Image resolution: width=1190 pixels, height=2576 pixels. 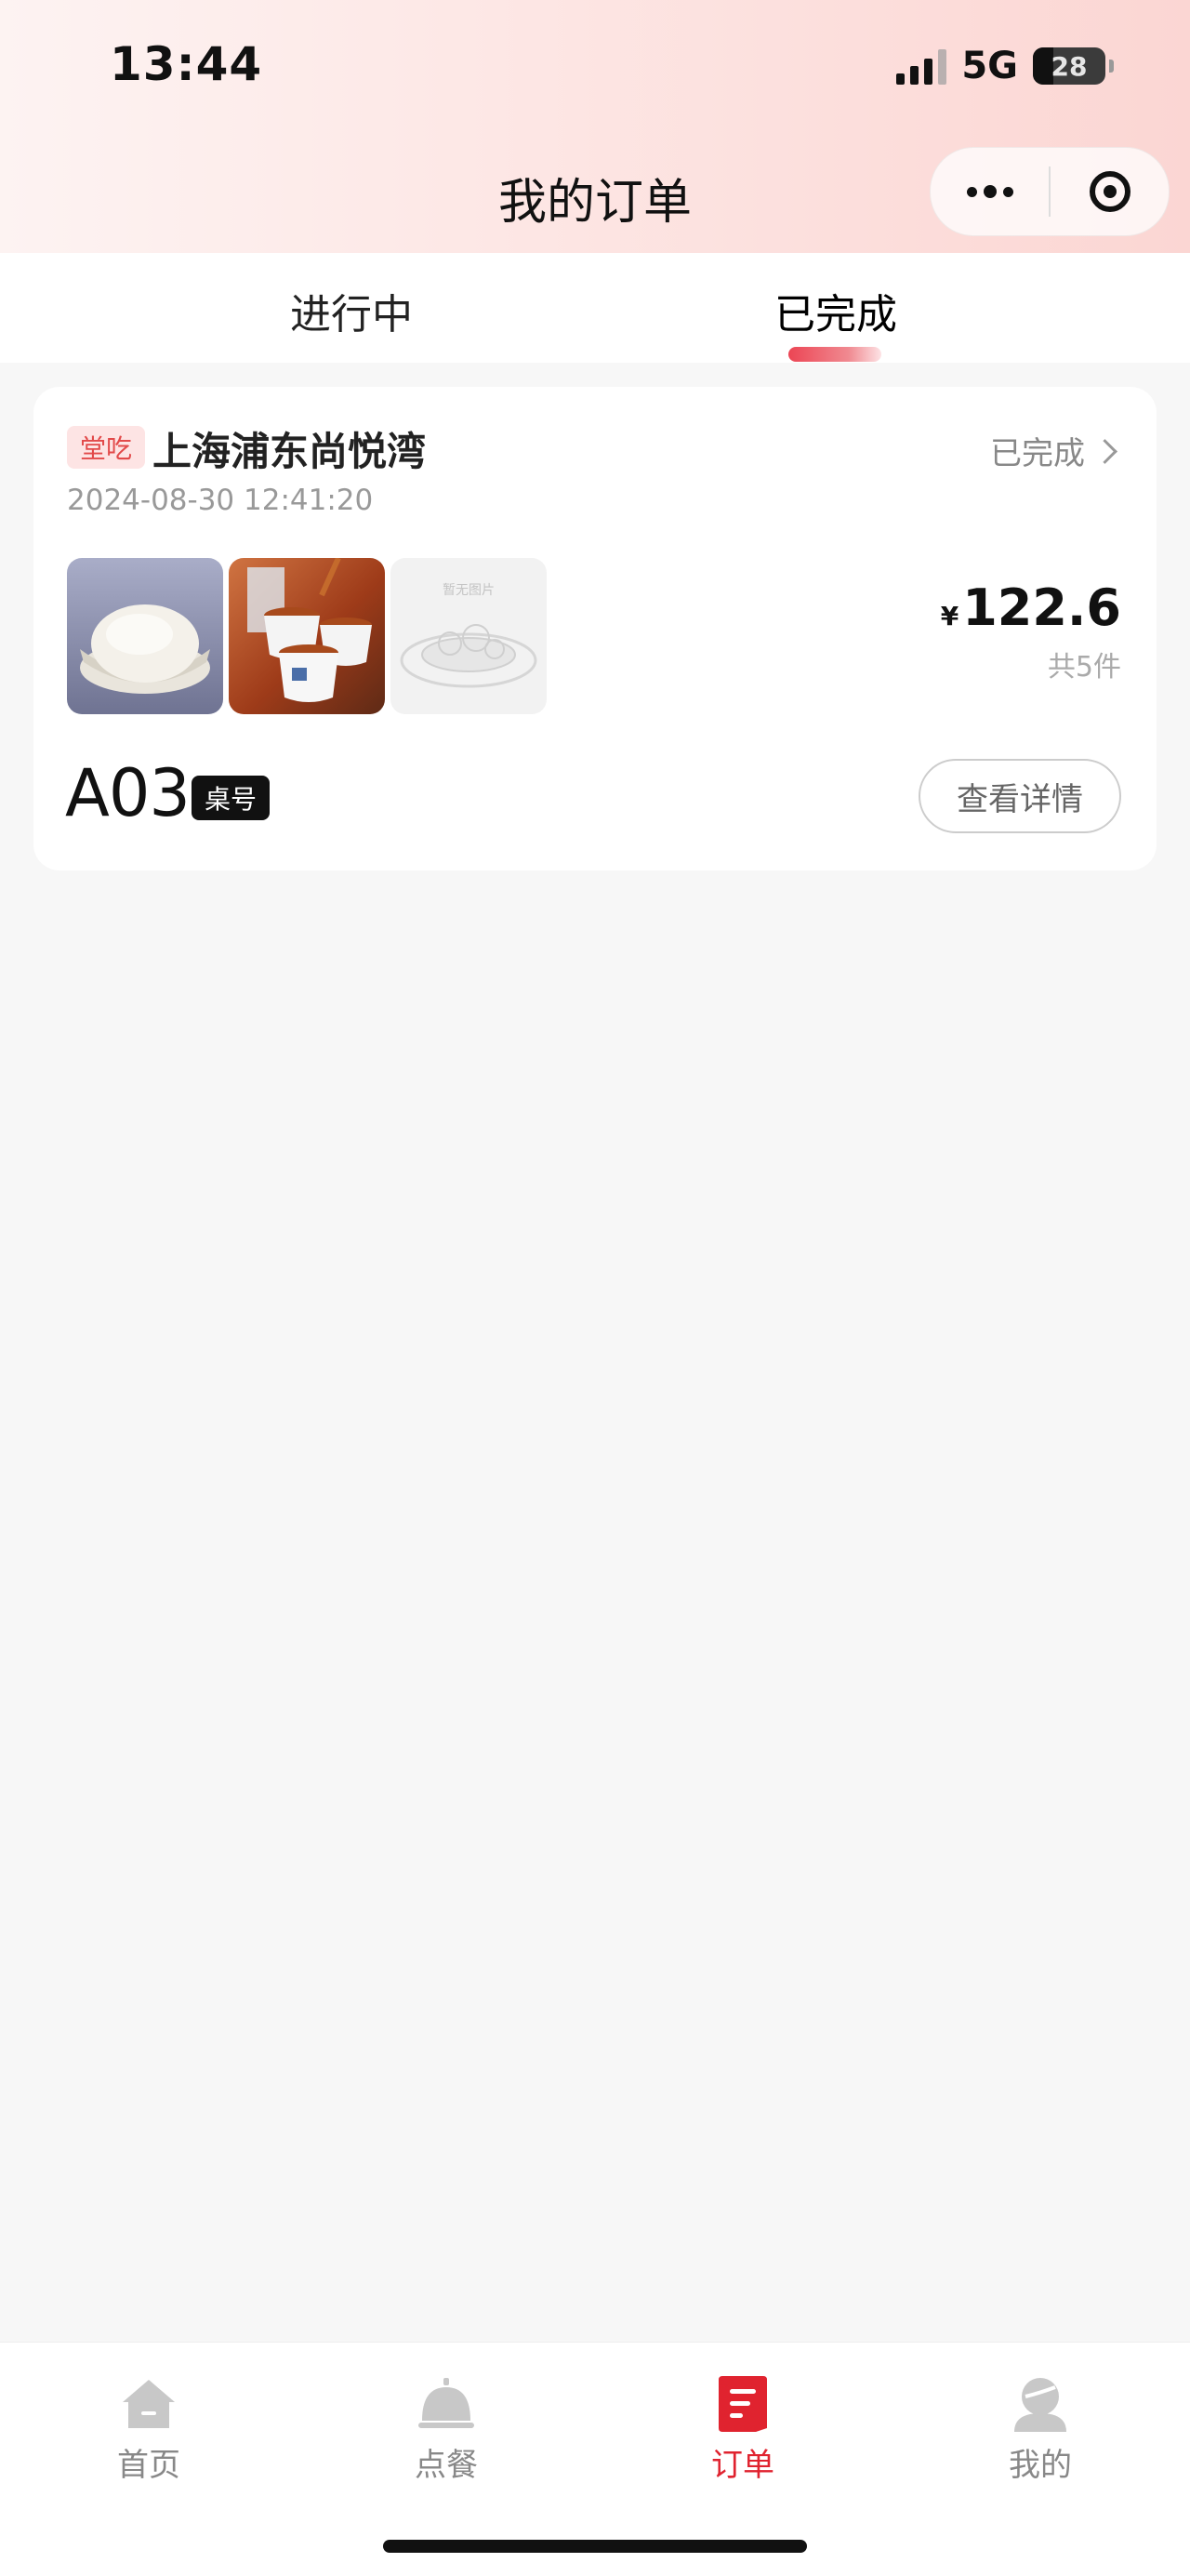 I want to click on item-thumbnails: 暂无图片, so click(x=307, y=636).